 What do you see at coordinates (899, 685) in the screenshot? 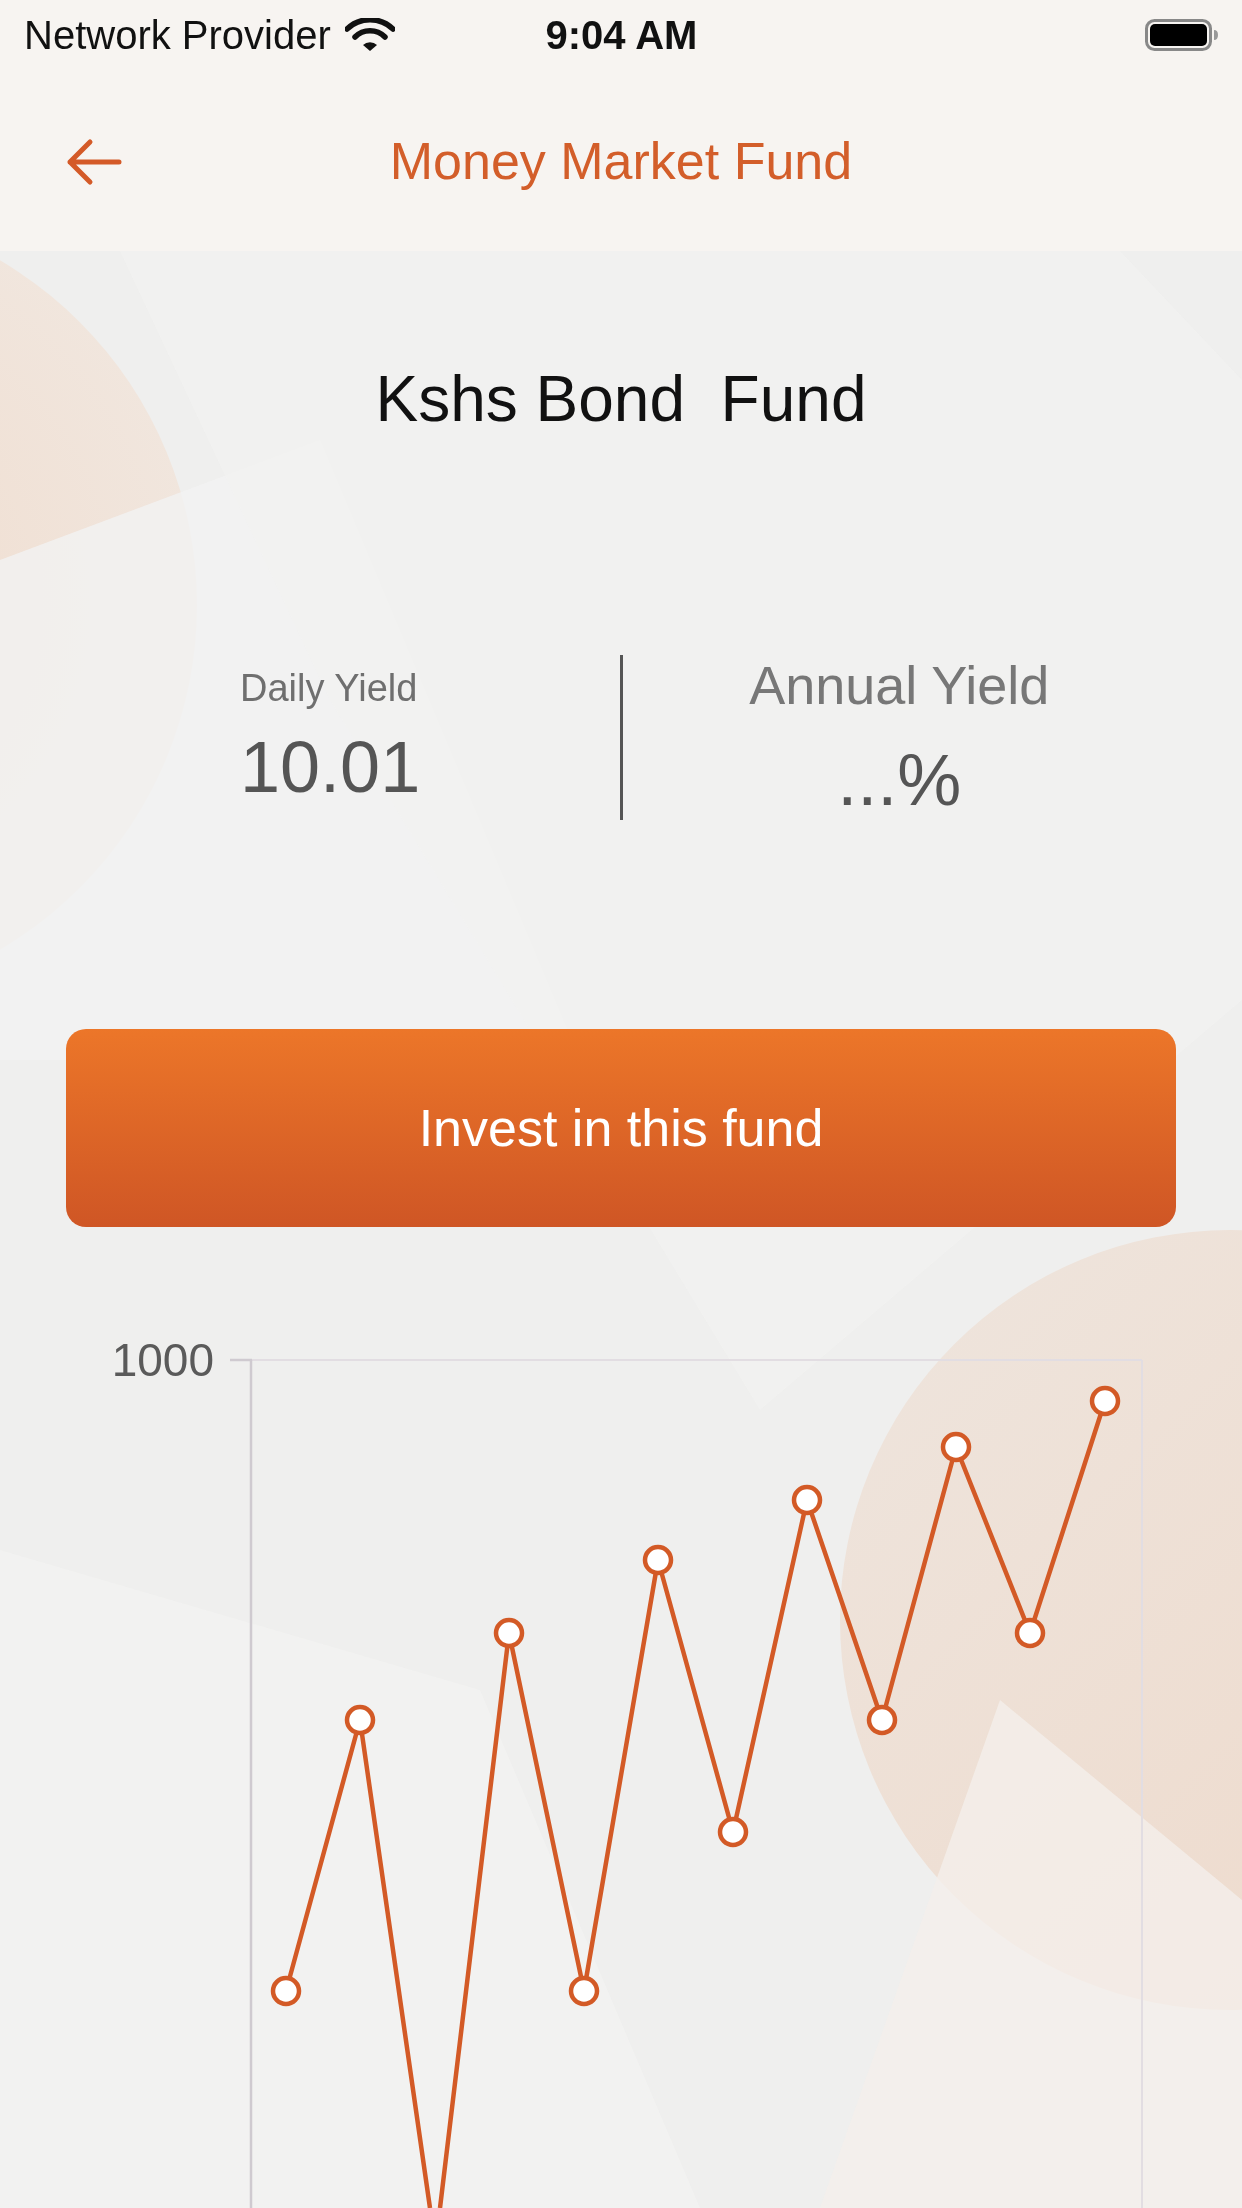
I see `yield-label: Annual Yield` at bounding box center [899, 685].